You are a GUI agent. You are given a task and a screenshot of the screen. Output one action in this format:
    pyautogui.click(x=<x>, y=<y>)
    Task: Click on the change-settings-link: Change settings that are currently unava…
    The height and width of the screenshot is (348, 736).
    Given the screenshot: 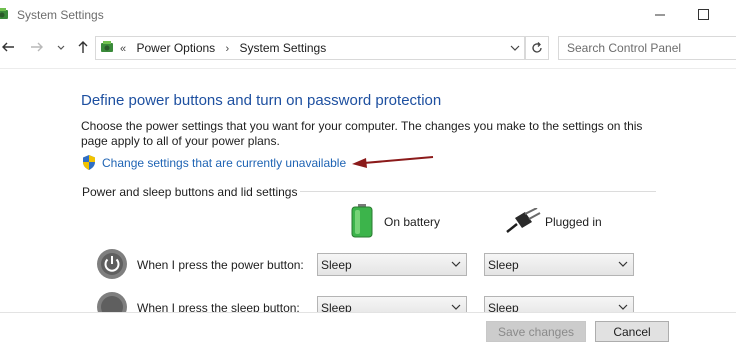 What is the action you would take?
    pyautogui.click(x=224, y=163)
    